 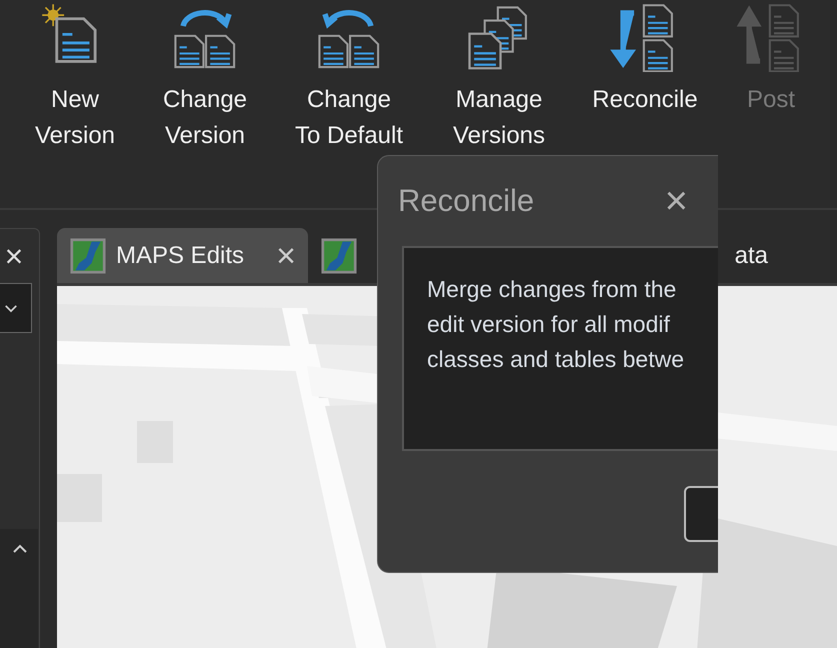 What do you see at coordinates (549, 324) in the screenshot?
I see `description-line: edit version for all modif` at bounding box center [549, 324].